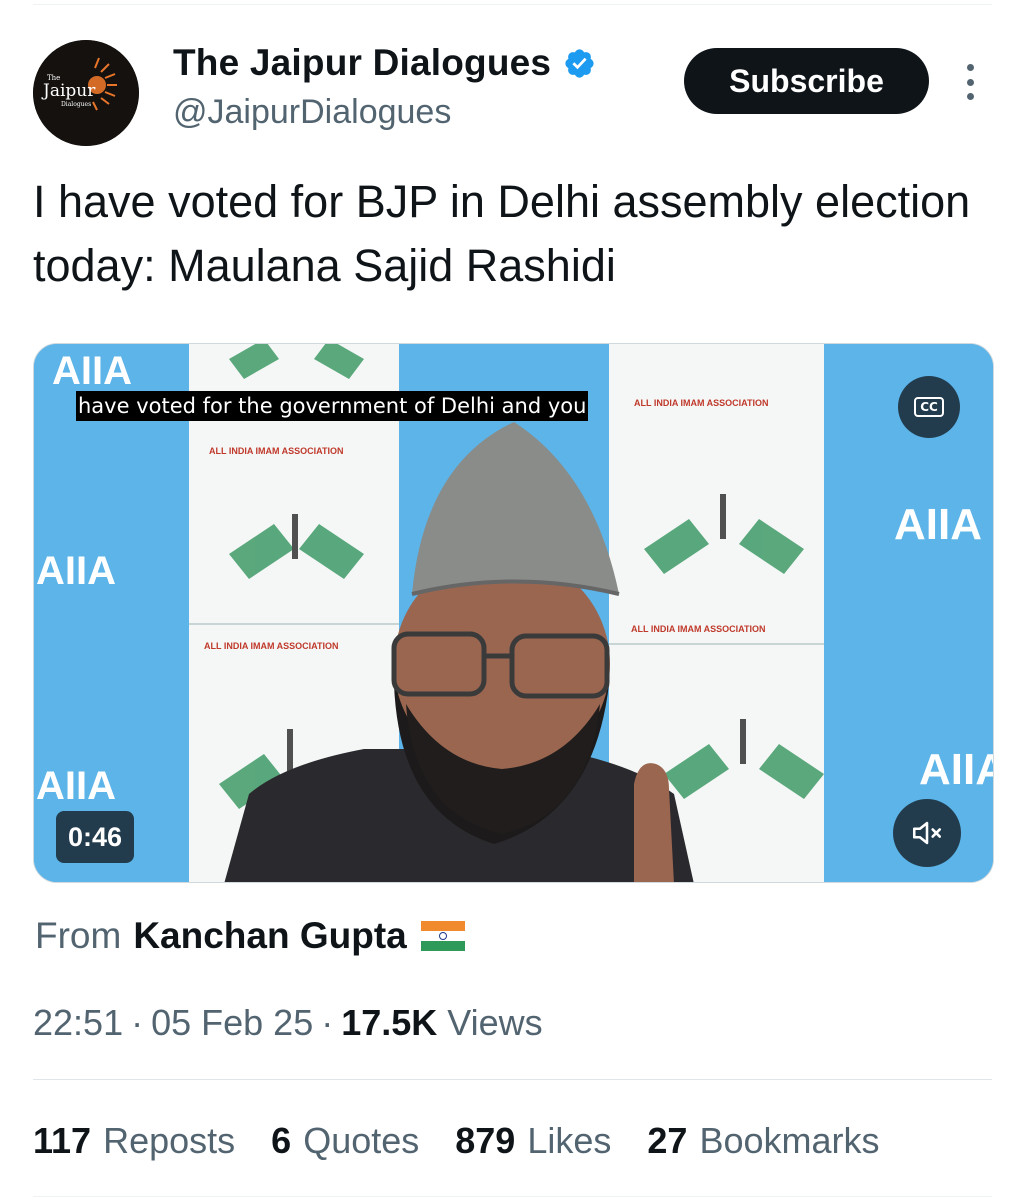 The width and height of the screenshot is (1025, 1200). I want to click on tweet-date: 05 Feb 25, so click(232, 1023).